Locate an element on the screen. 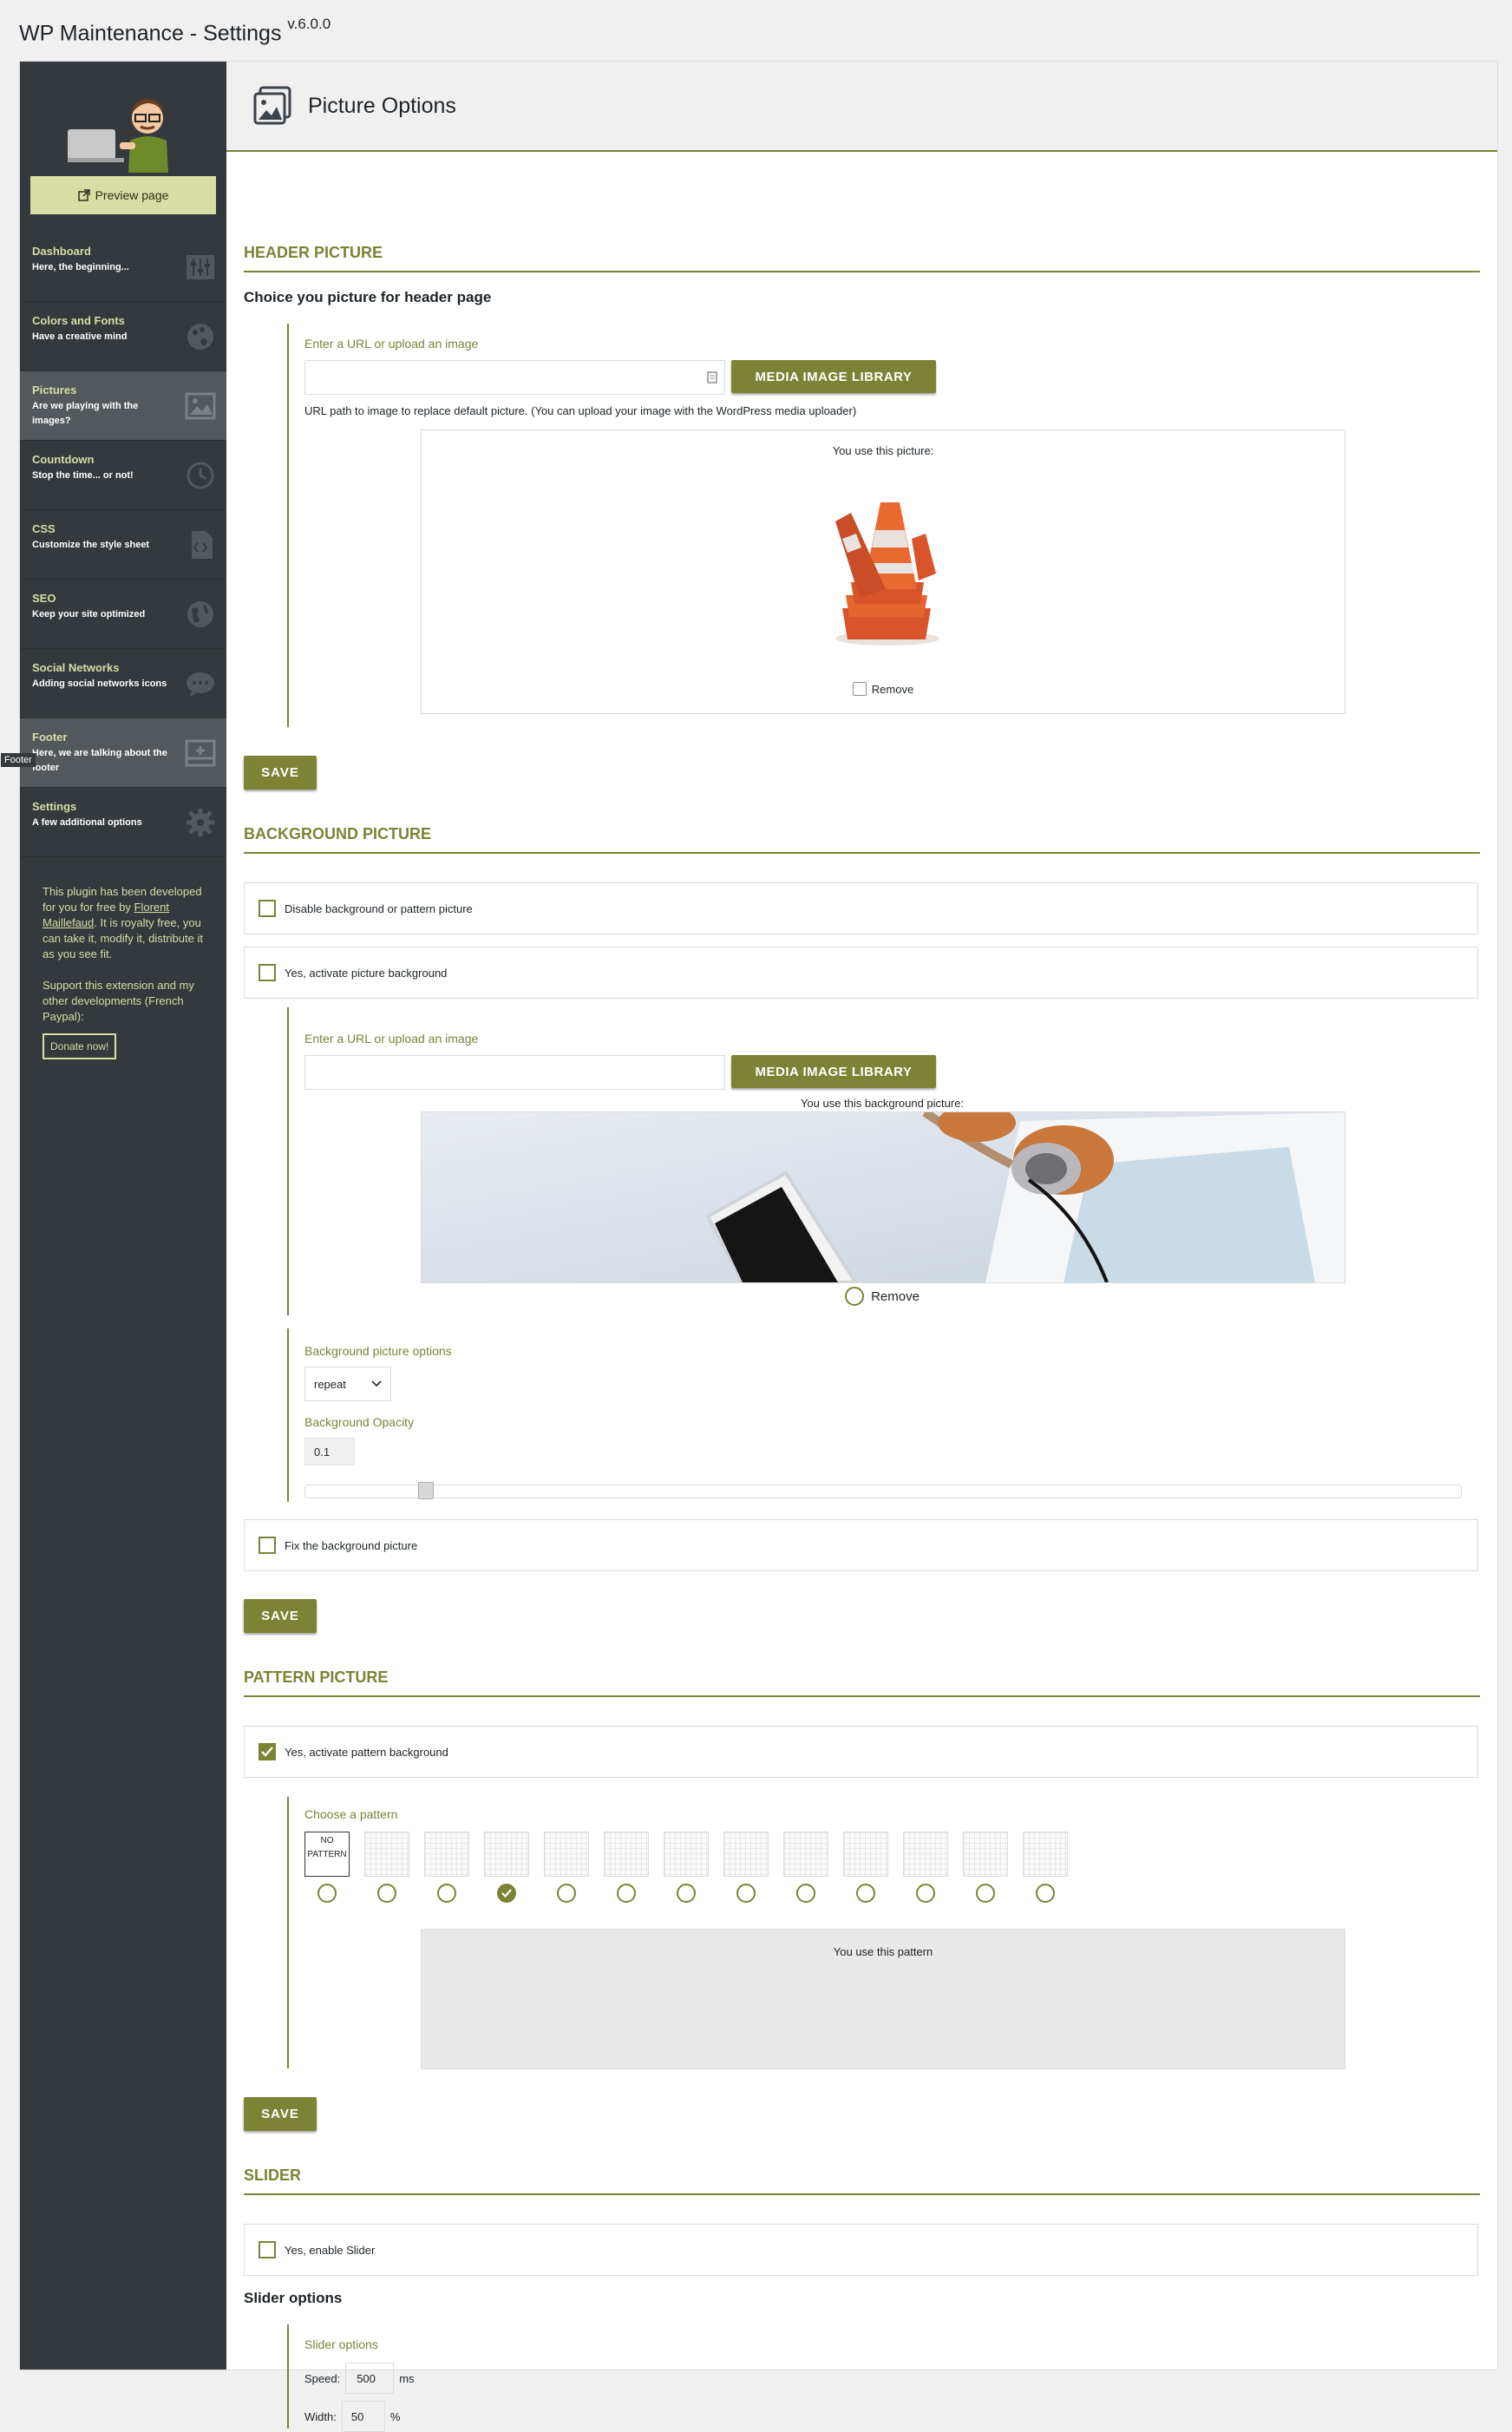 The image size is (1512, 2432). speed-label: Speed: is located at coordinates (322, 2378).